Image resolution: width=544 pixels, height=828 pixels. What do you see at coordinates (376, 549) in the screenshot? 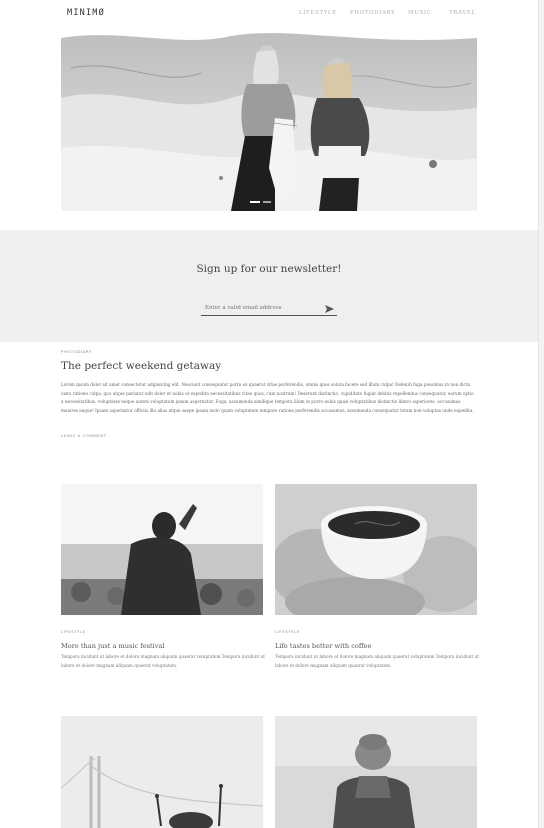
I see `post-image-coffee` at bounding box center [376, 549].